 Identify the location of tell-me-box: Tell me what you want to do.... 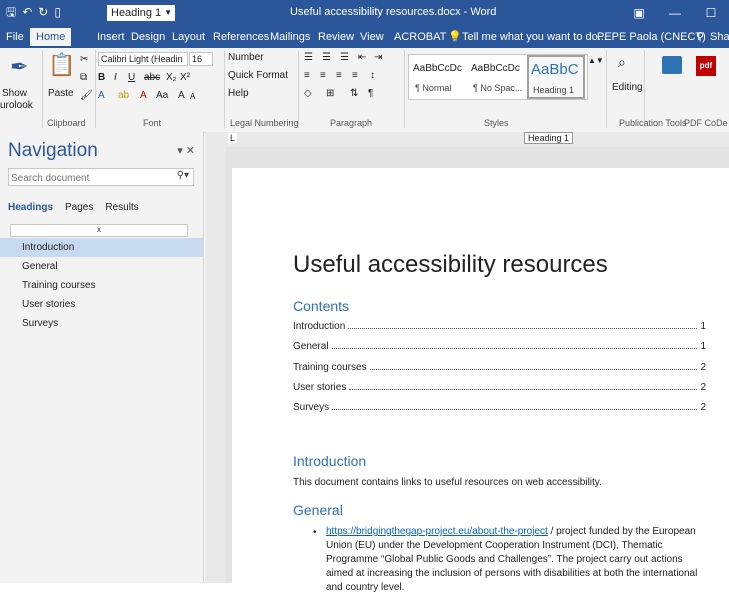
(534, 37).